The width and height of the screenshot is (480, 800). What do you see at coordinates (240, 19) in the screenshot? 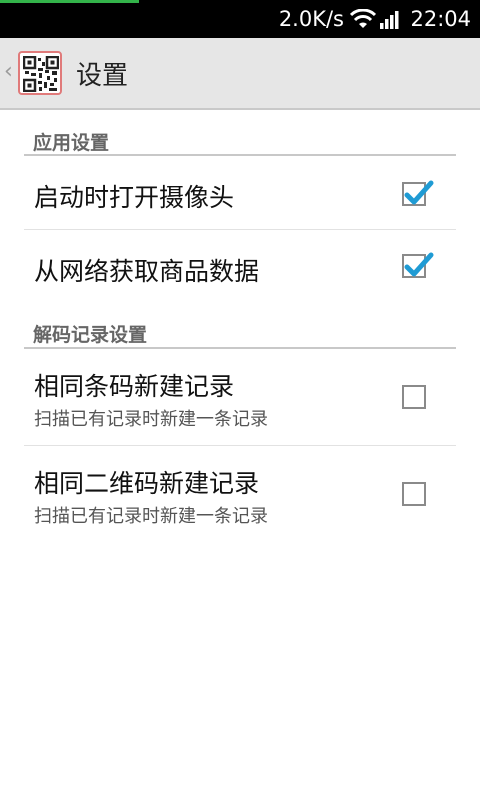
I see `status-bar: 2.0K/s 22:04` at bounding box center [240, 19].